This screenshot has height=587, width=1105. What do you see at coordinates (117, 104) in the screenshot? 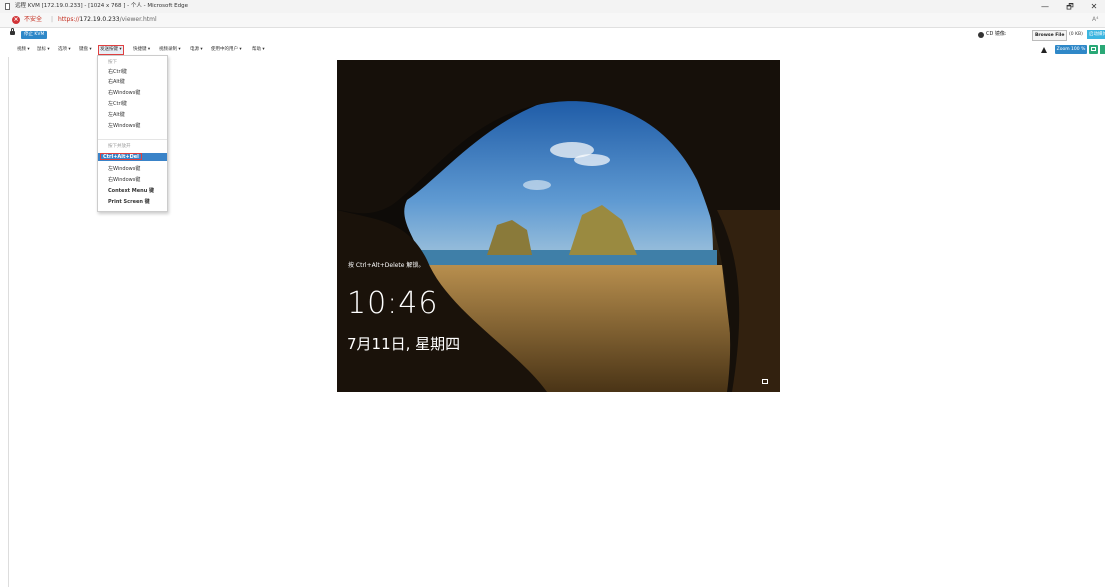
I see `dropdown-item-left-ctrl: 左Ctrl键` at bounding box center [117, 104].